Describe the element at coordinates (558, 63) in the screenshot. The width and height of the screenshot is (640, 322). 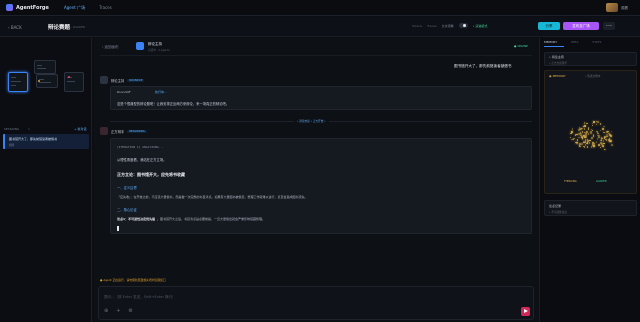
I see `agent-card-line: • 正方立论辩手` at that location.